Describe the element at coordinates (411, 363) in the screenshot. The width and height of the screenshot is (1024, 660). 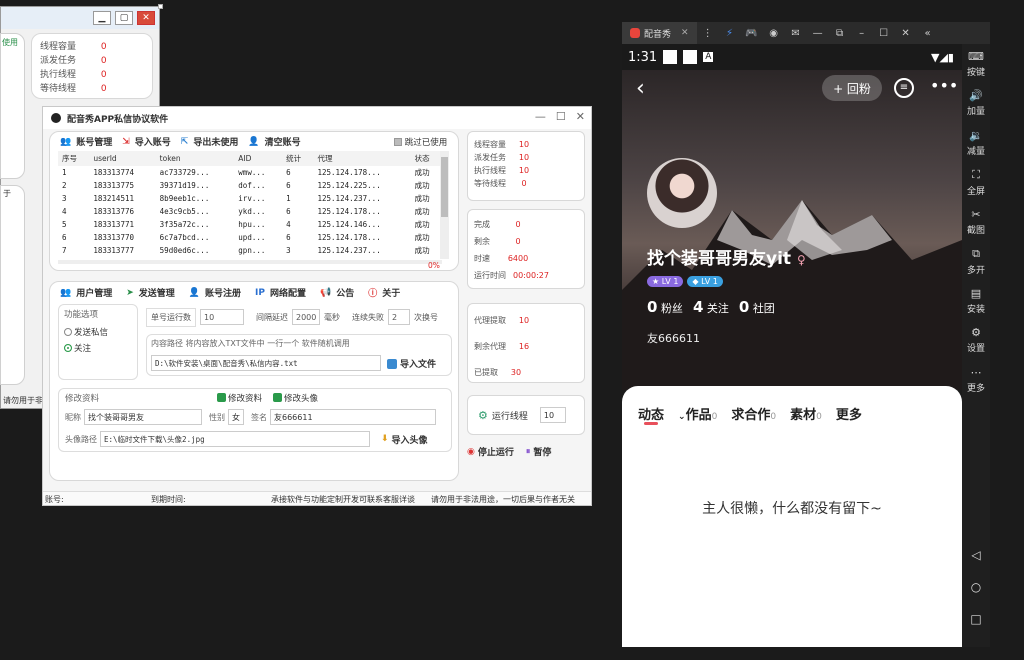
I see `import-file-button: 导入文件` at that location.